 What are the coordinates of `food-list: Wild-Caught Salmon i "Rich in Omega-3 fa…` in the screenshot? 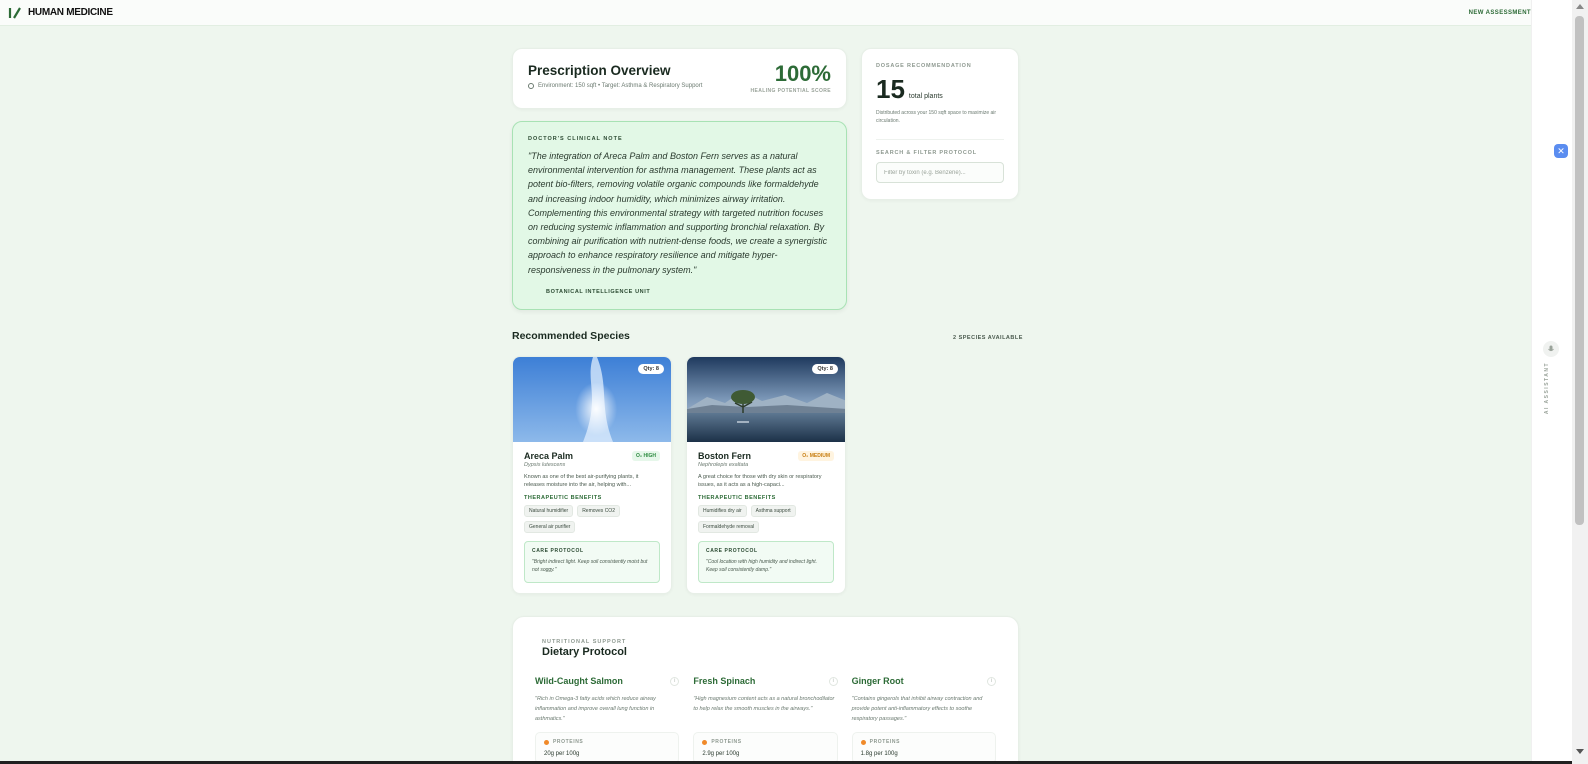 It's located at (765, 720).